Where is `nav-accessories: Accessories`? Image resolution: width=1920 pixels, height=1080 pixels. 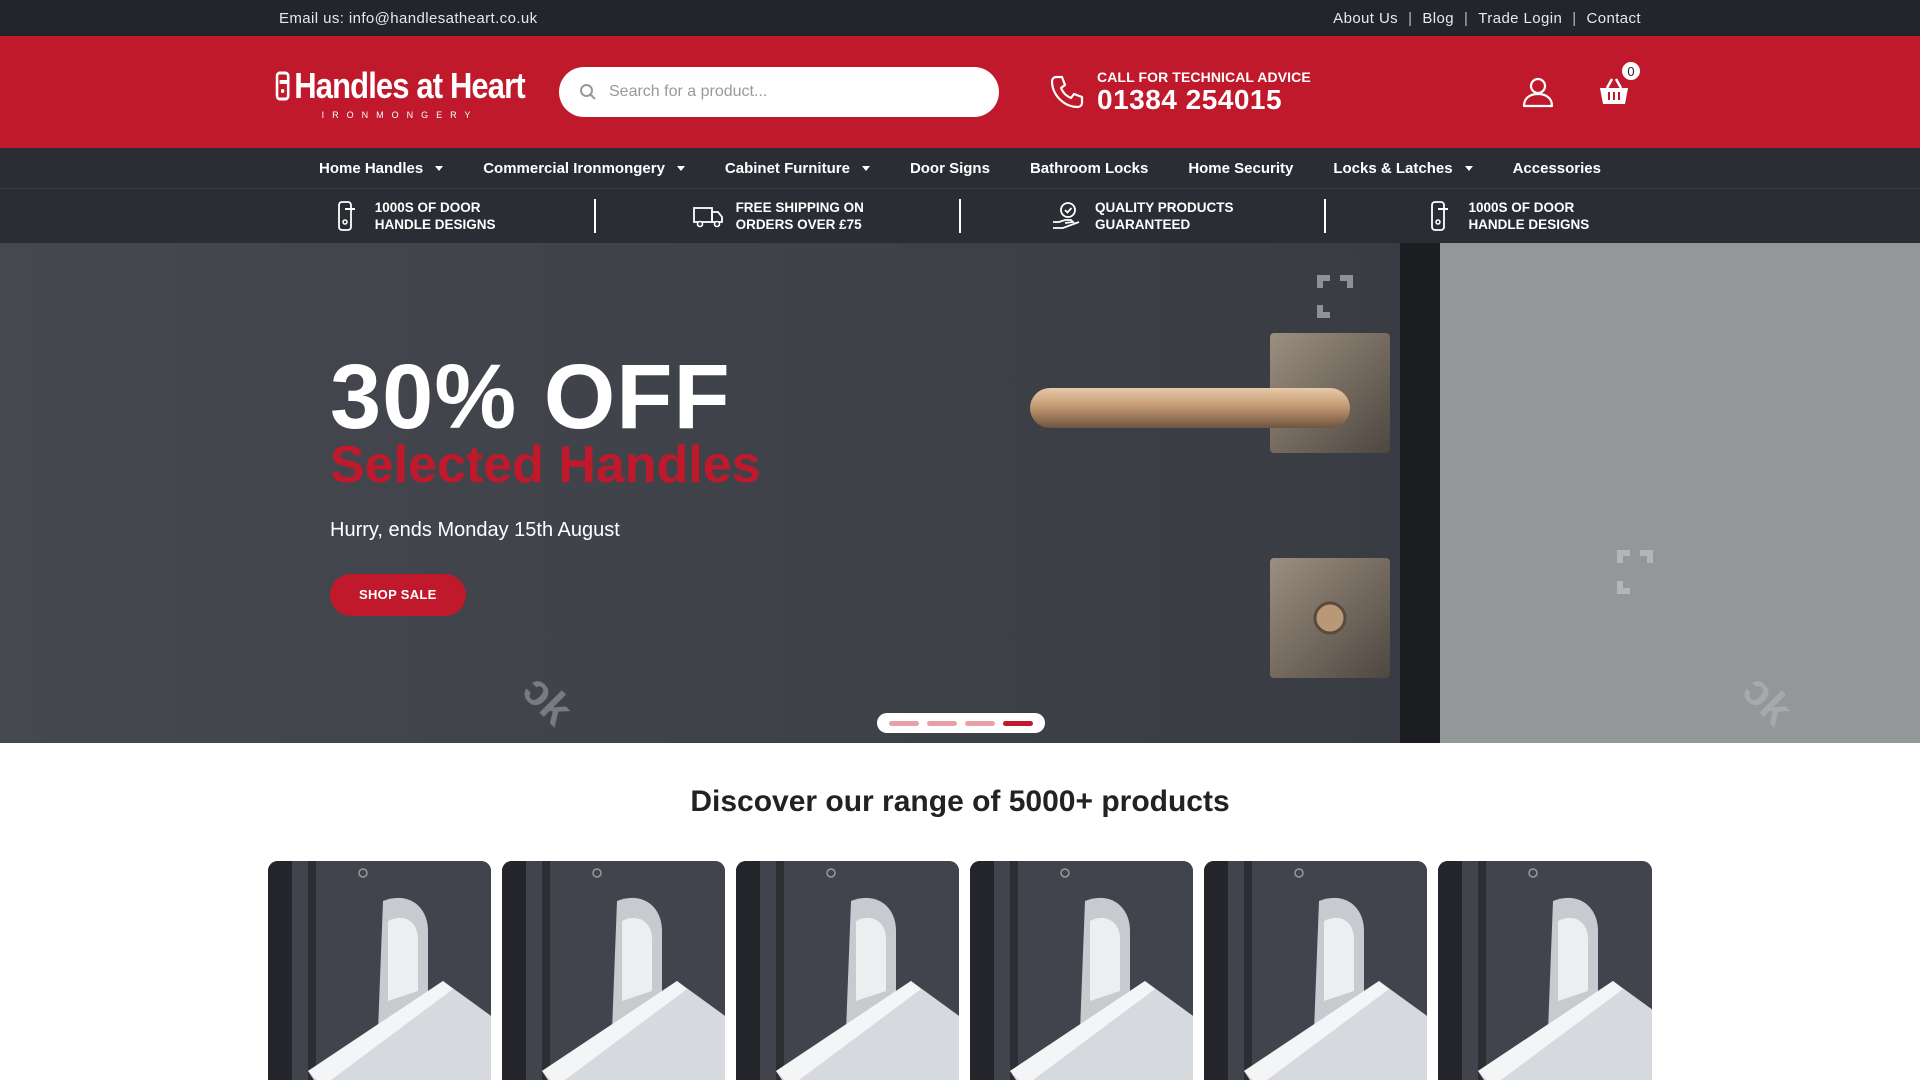 nav-accessories: Accessories is located at coordinates (1557, 168).